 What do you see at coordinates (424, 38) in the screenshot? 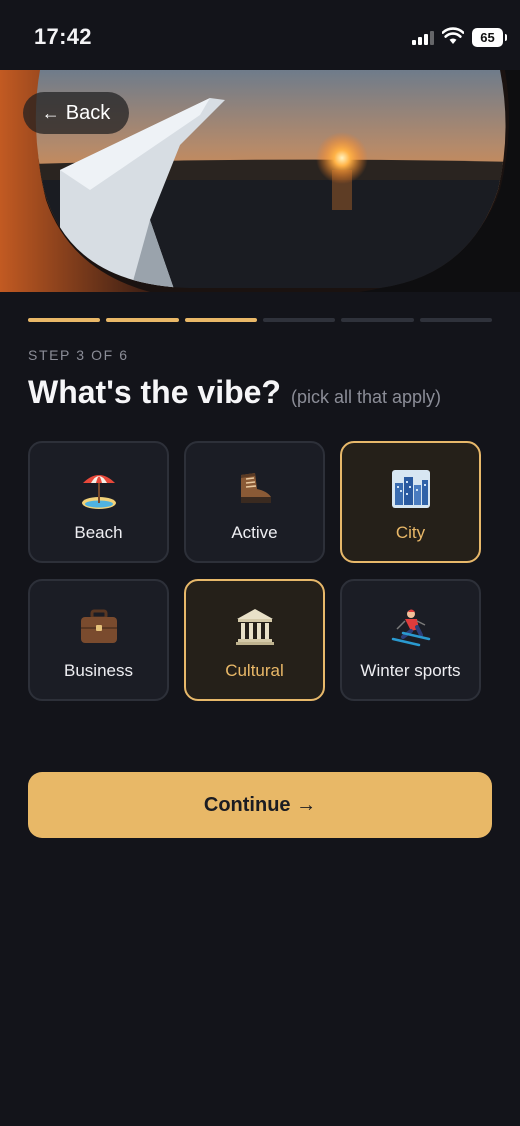
I see `cellular-signal-icon` at bounding box center [424, 38].